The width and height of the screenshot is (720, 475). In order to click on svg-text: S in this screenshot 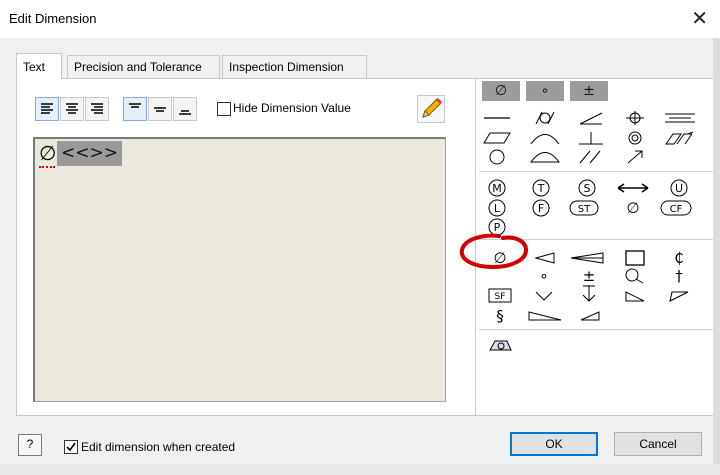, I will do `click(587, 188)`.